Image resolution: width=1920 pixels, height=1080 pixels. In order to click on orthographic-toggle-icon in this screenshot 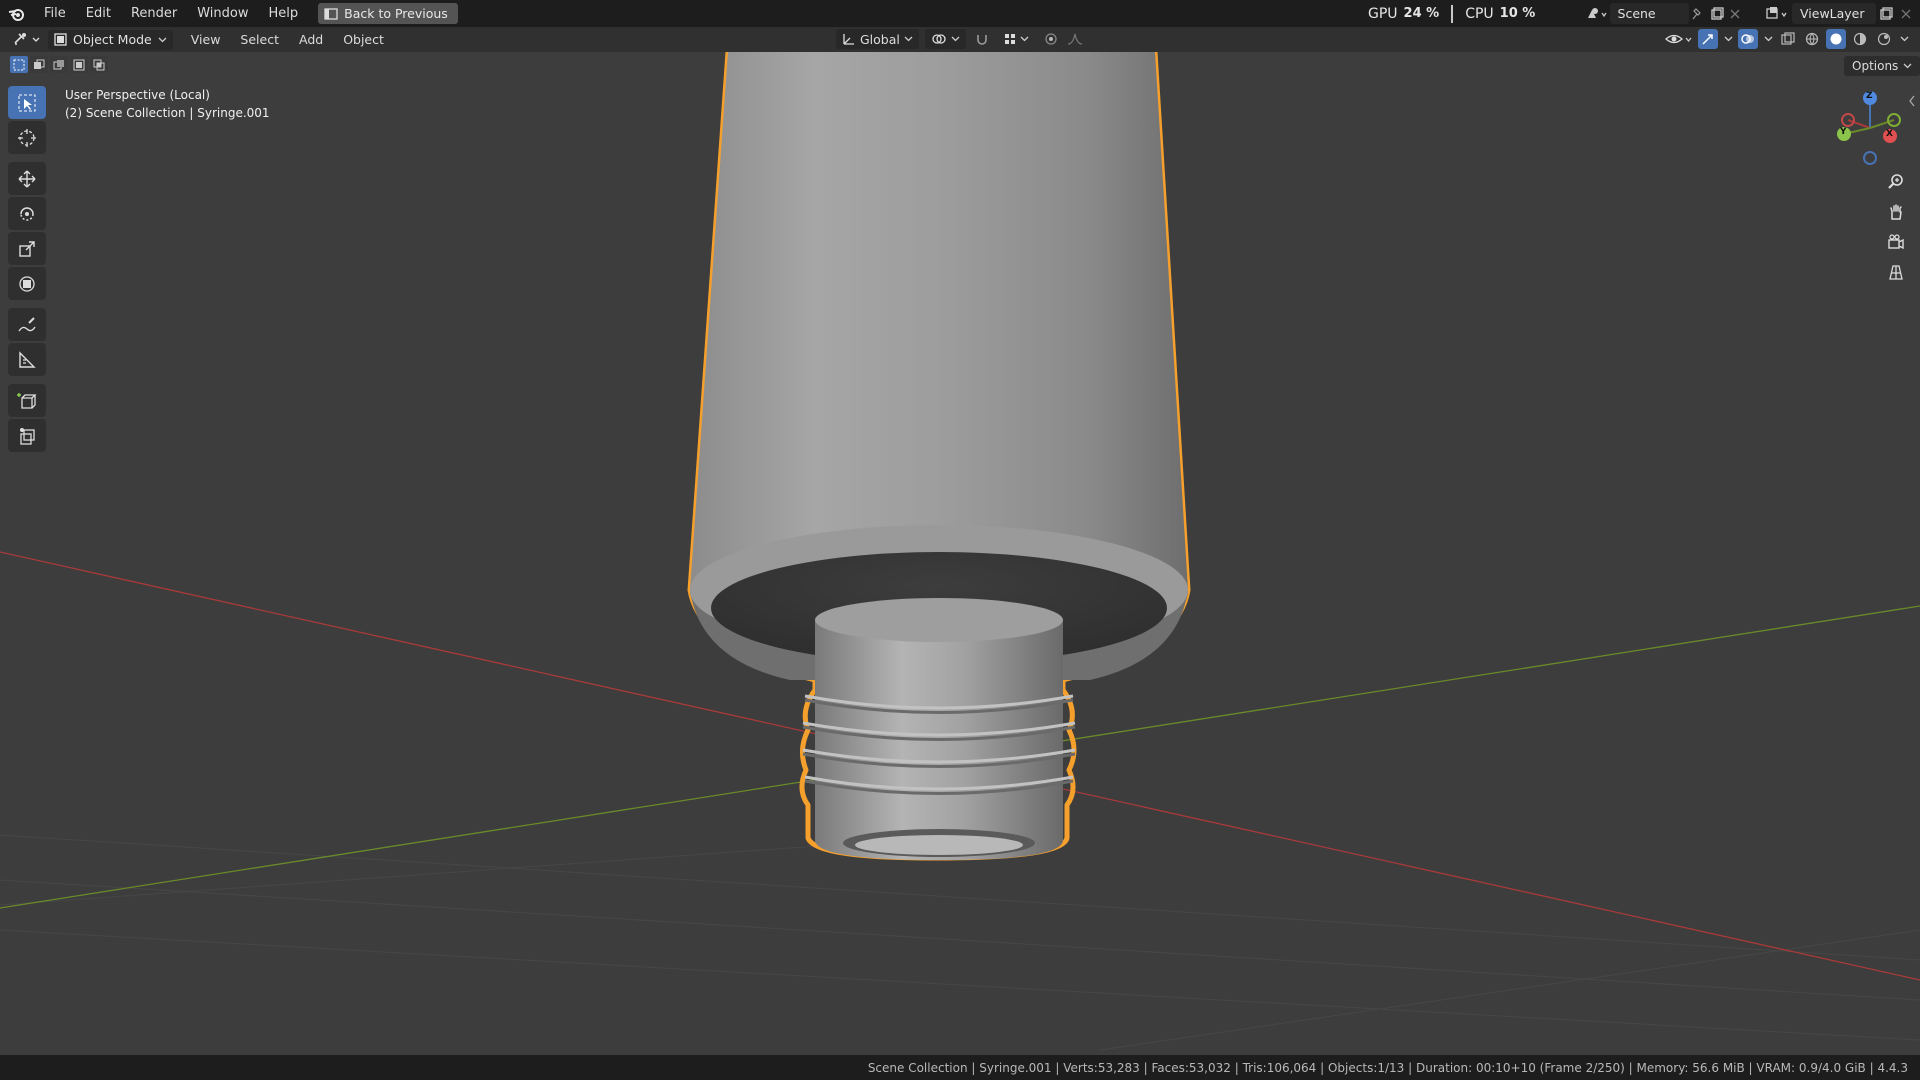, I will do `click(1896, 272)`.